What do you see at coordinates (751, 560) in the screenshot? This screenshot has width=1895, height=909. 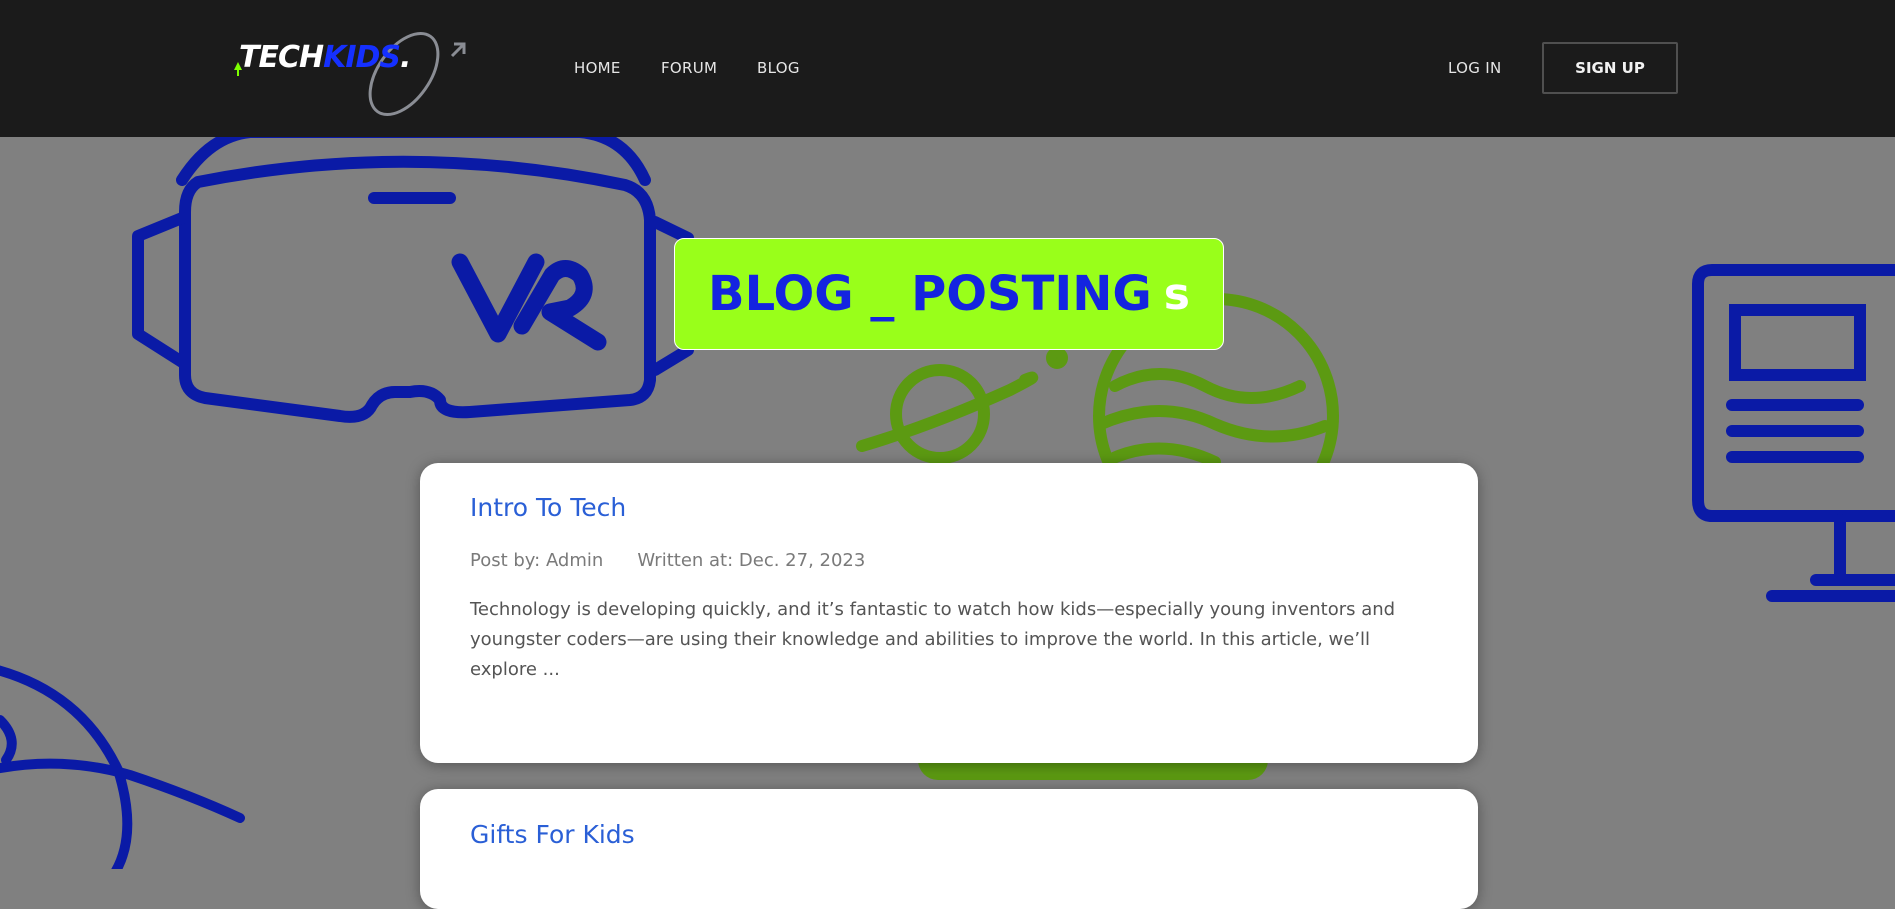 I see `post-date: Written at: Dec. 27, 2023` at bounding box center [751, 560].